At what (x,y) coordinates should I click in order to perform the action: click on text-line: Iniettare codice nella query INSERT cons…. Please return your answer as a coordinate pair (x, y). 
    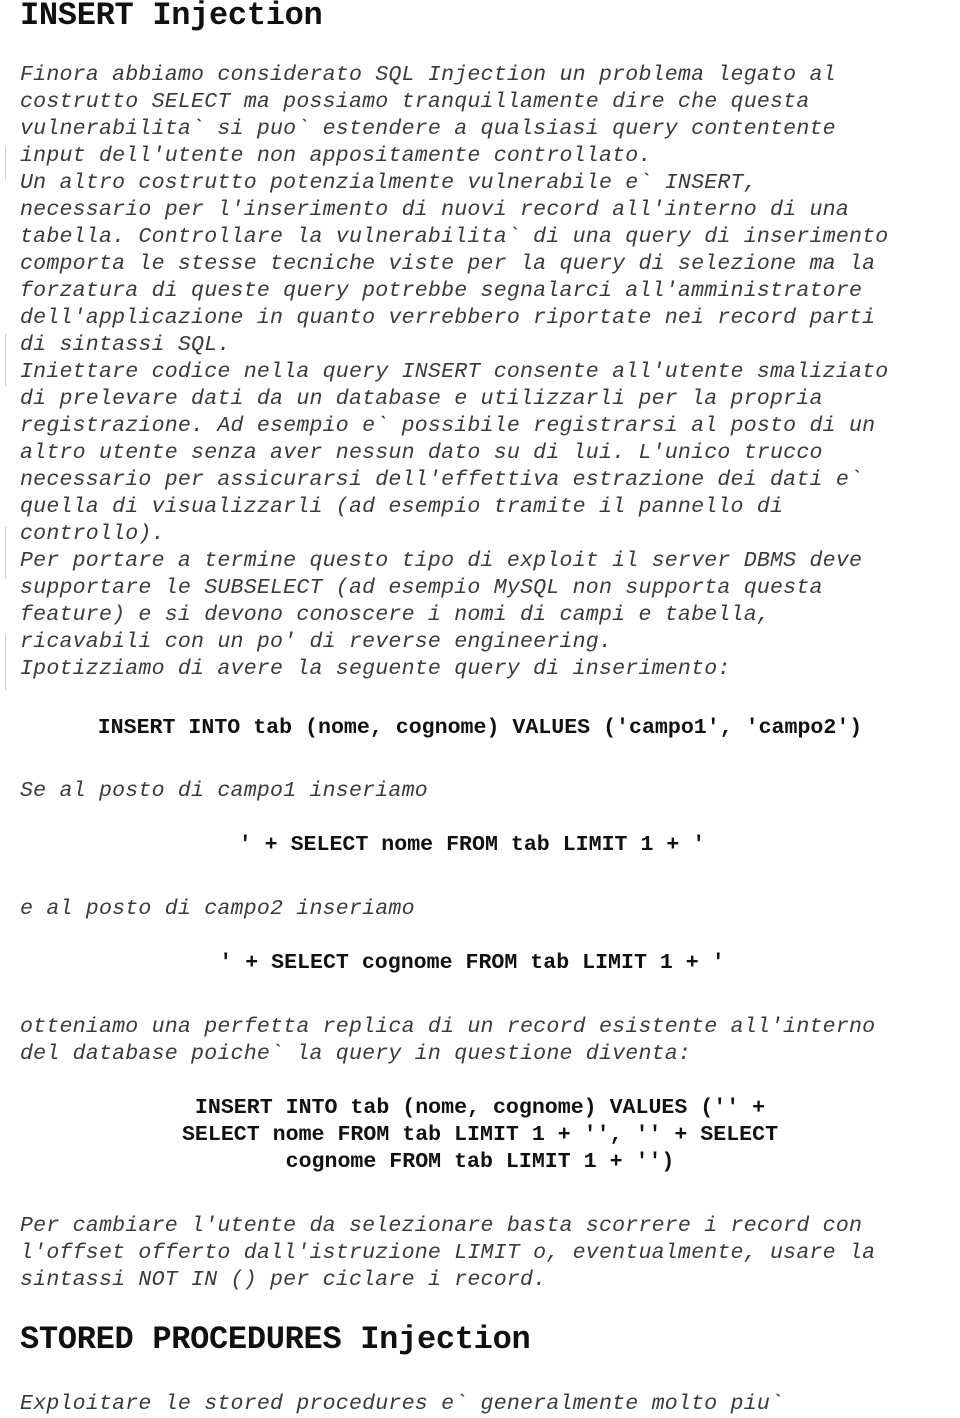
    Looking at the image, I should click on (454, 372).